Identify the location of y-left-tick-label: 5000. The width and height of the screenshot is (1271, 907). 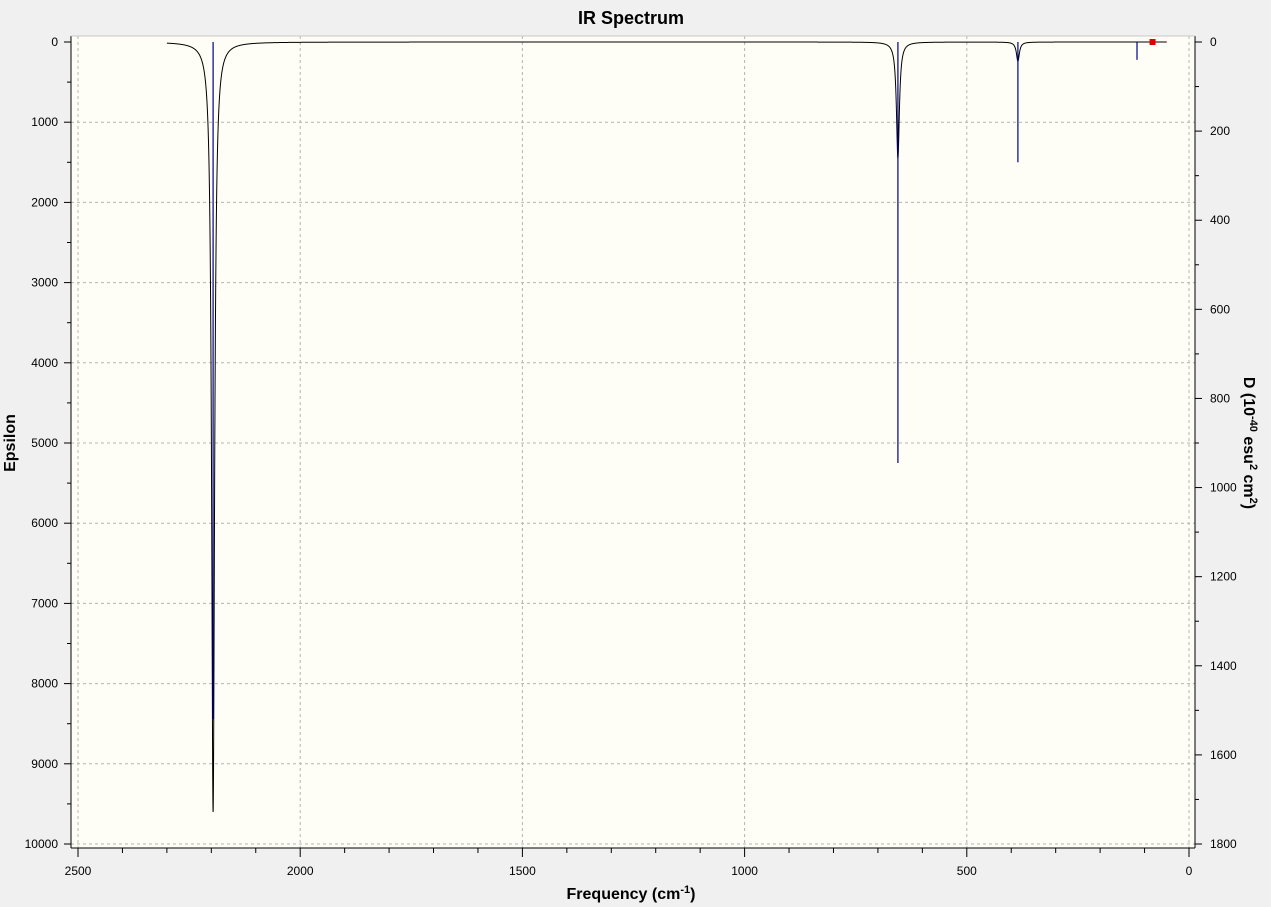
(44, 443).